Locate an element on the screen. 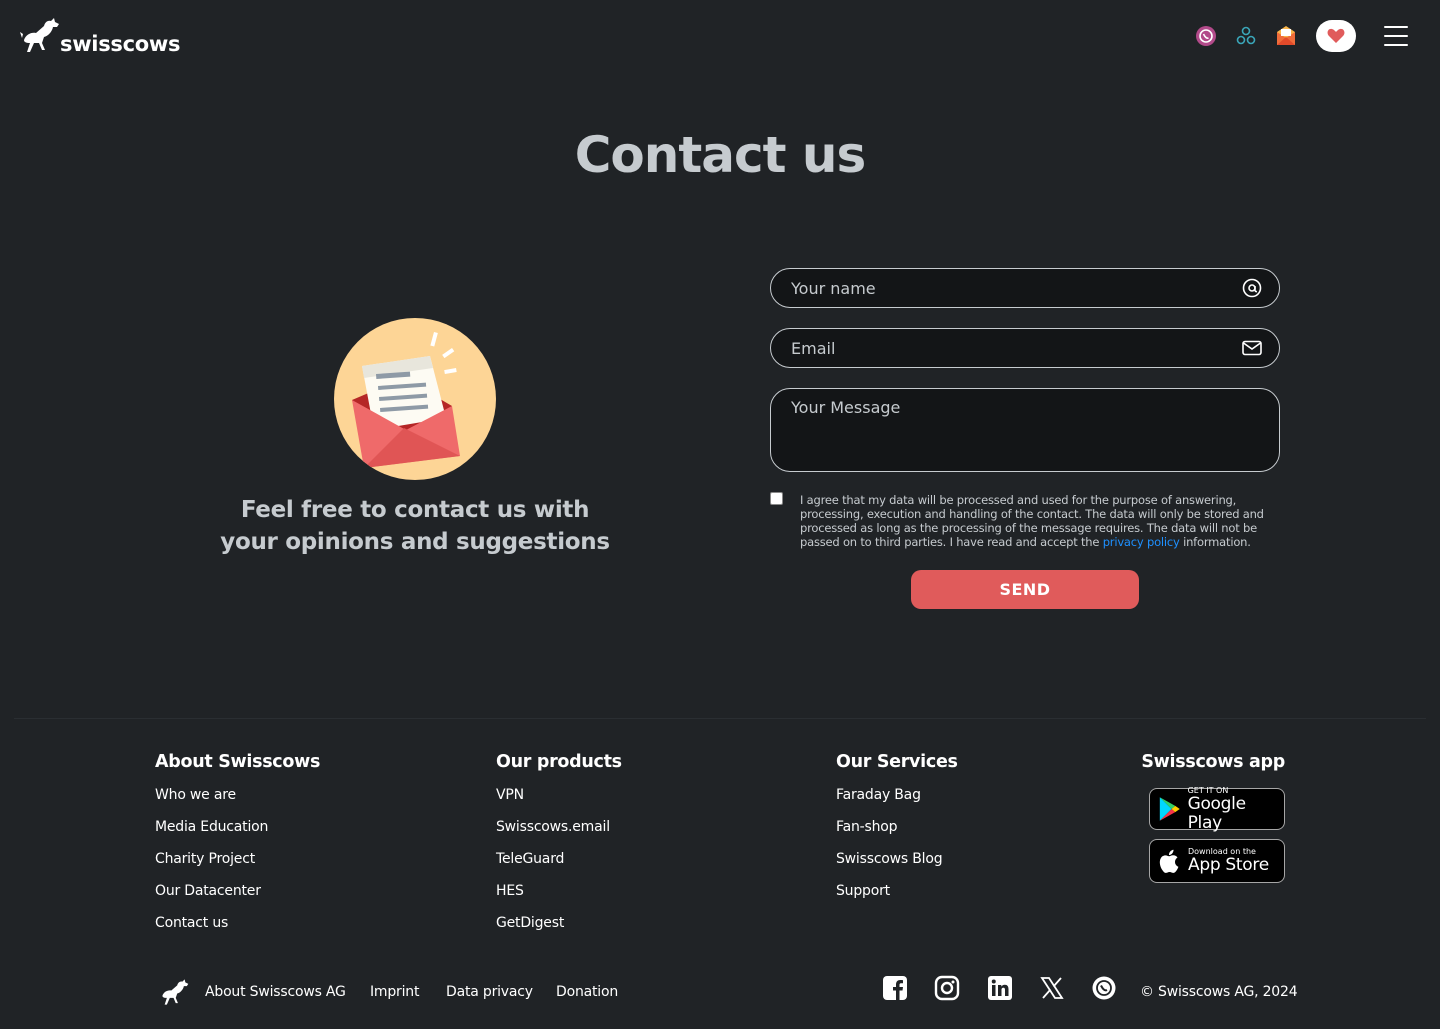 This screenshot has width=1440, height=1029. email-input is located at coordinates (1016, 348).